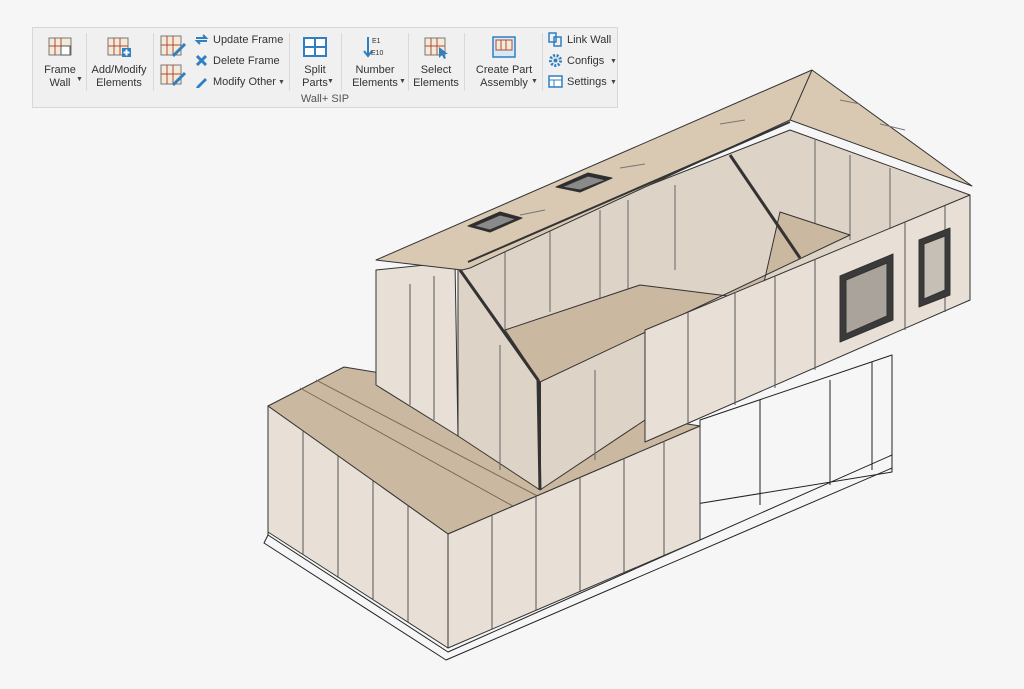 This screenshot has height=689, width=1024. What do you see at coordinates (315, 63) in the screenshot?
I see `split-parts-button: Split Parts ▼` at bounding box center [315, 63].